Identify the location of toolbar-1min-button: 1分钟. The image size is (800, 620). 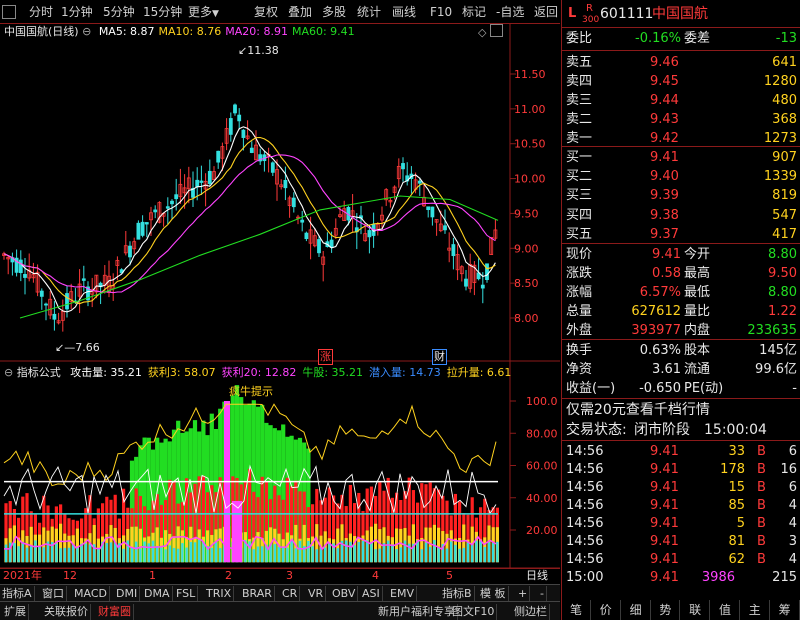
(77, 12).